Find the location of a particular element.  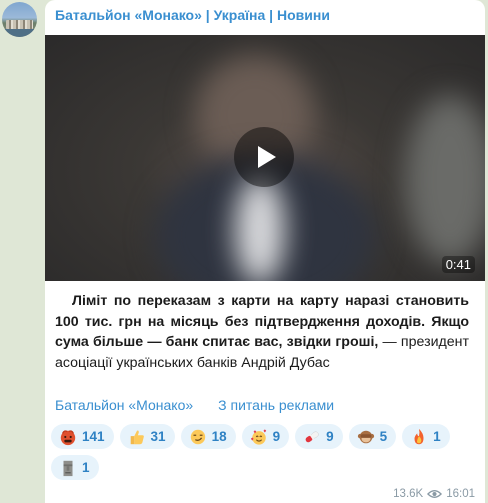

play-icon is located at coordinates (264, 157).